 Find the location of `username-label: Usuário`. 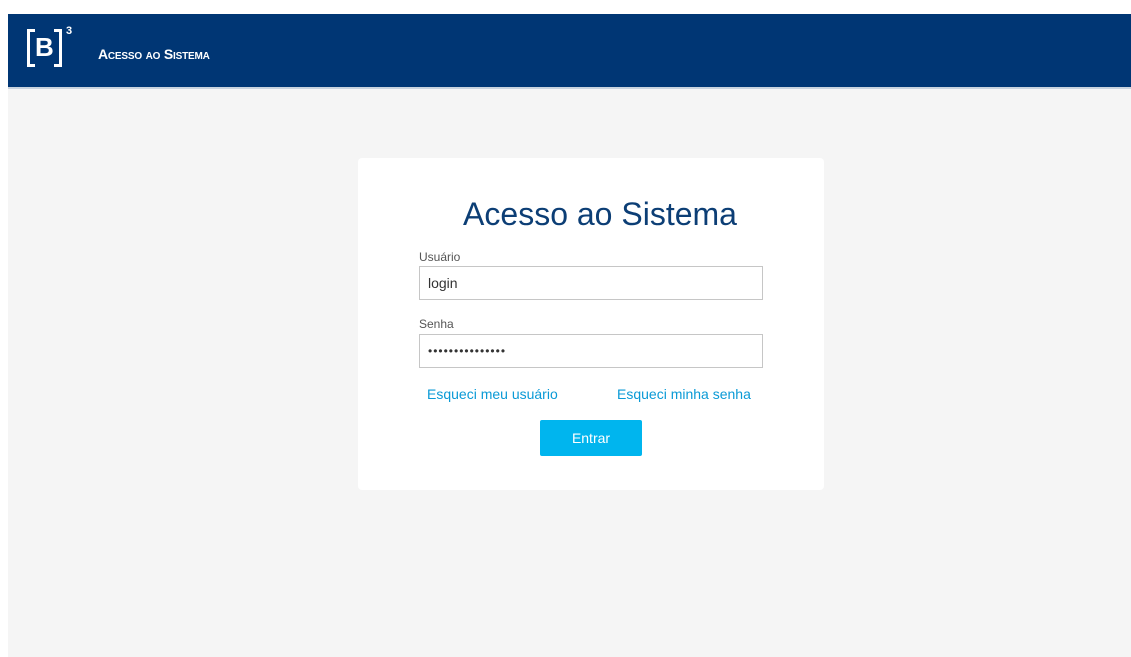

username-label: Usuário is located at coordinates (440, 257).